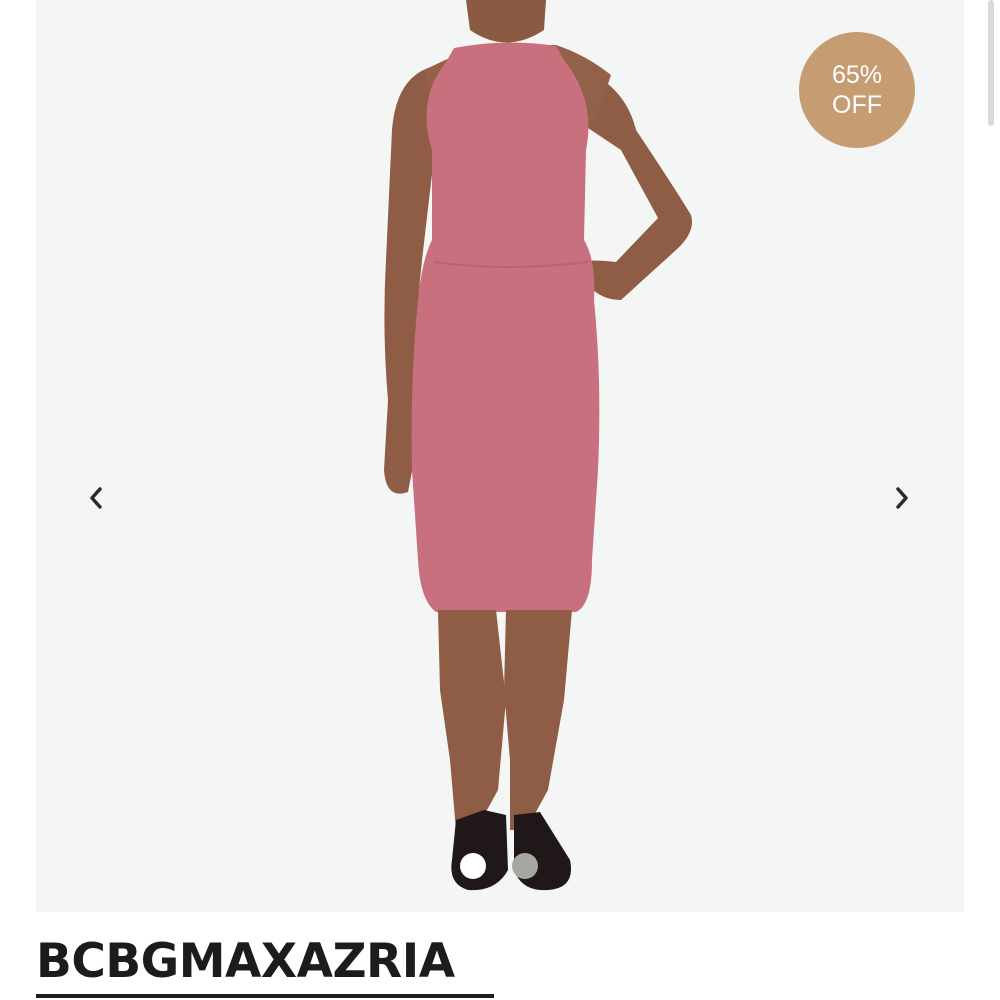 The width and height of the screenshot is (1000, 1000). Describe the element at coordinates (499, 866) in the screenshot. I see `image-pagination` at that location.